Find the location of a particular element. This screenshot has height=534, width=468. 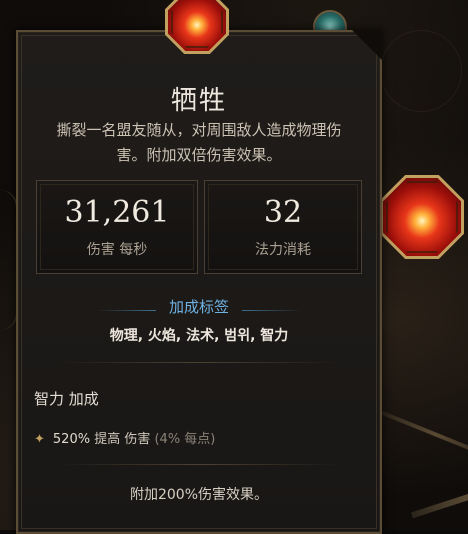

mana-stat-box: 32 法力消耗 is located at coordinates (283, 227).